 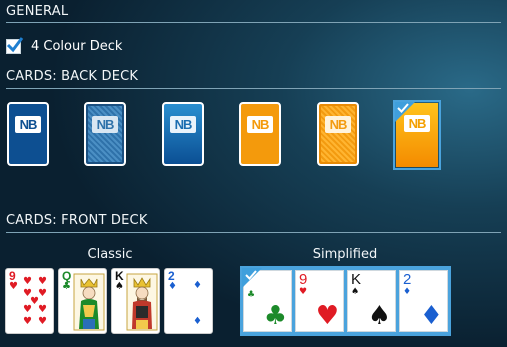 I want to click on simplified-card-two-diamonds: 2 ♦ ♦, so click(x=423, y=301).